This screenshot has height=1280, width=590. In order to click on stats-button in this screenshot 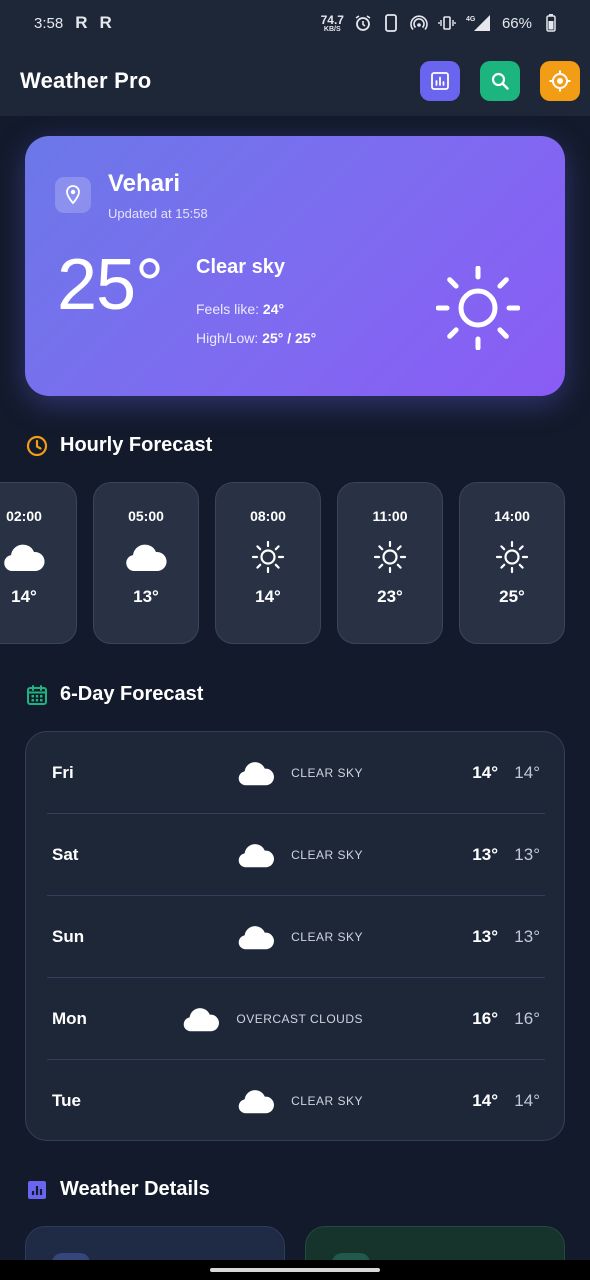, I will do `click(440, 81)`.